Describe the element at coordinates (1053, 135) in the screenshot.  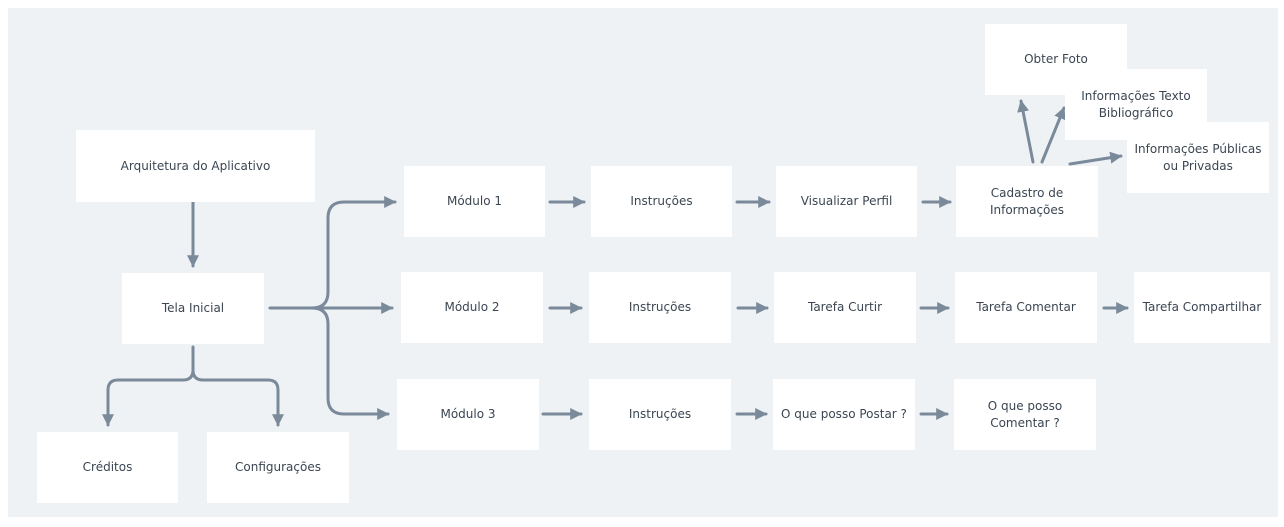
I see `edge-cadastro-texto` at that location.